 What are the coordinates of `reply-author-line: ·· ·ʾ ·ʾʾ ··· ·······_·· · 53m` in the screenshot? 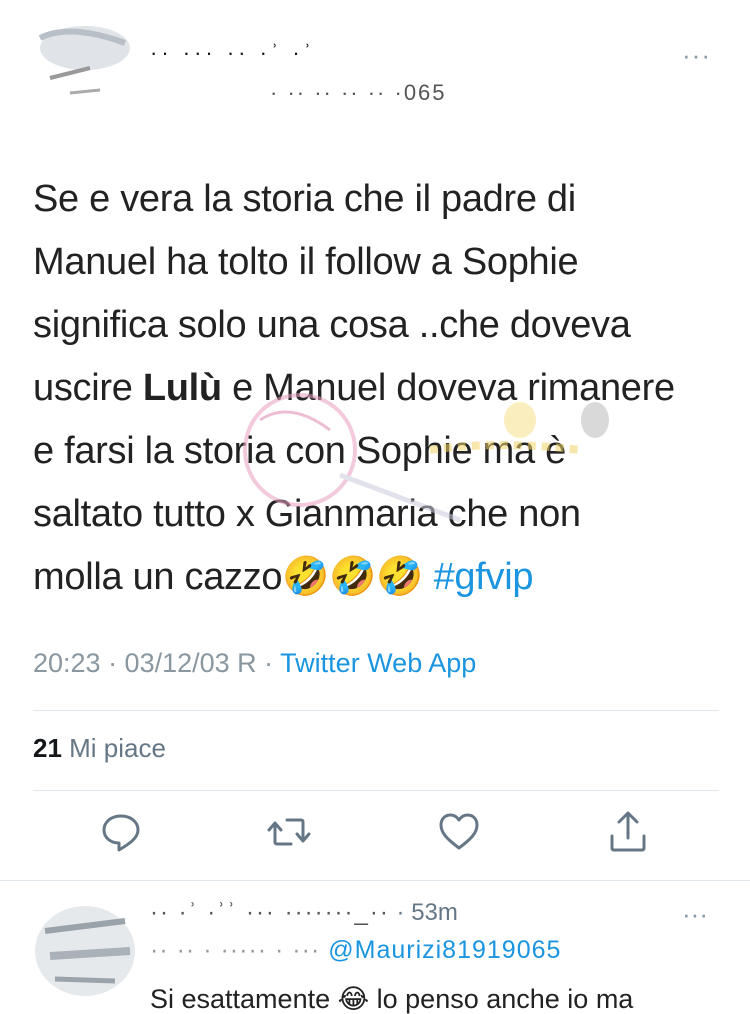 It's located at (304, 913).